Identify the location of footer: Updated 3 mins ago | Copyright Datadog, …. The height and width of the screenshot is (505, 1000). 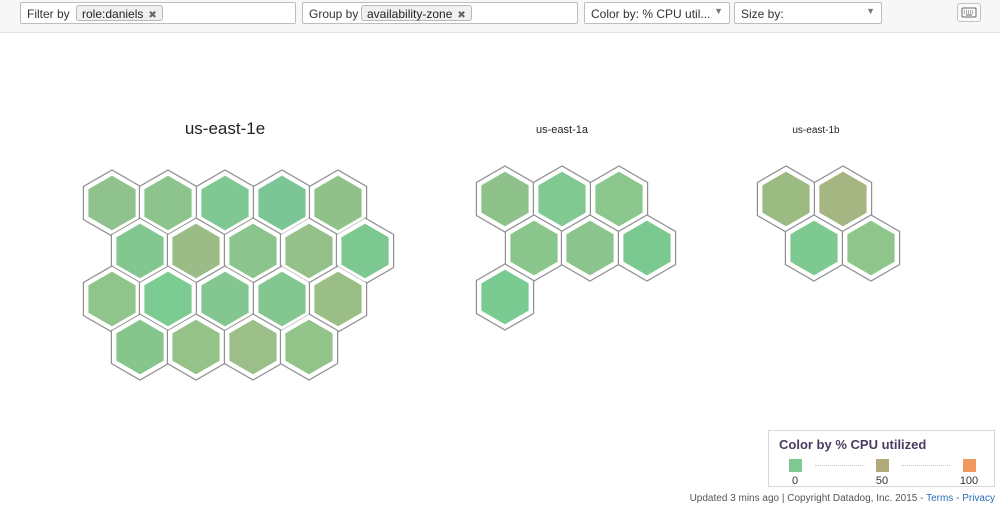
(842, 498).